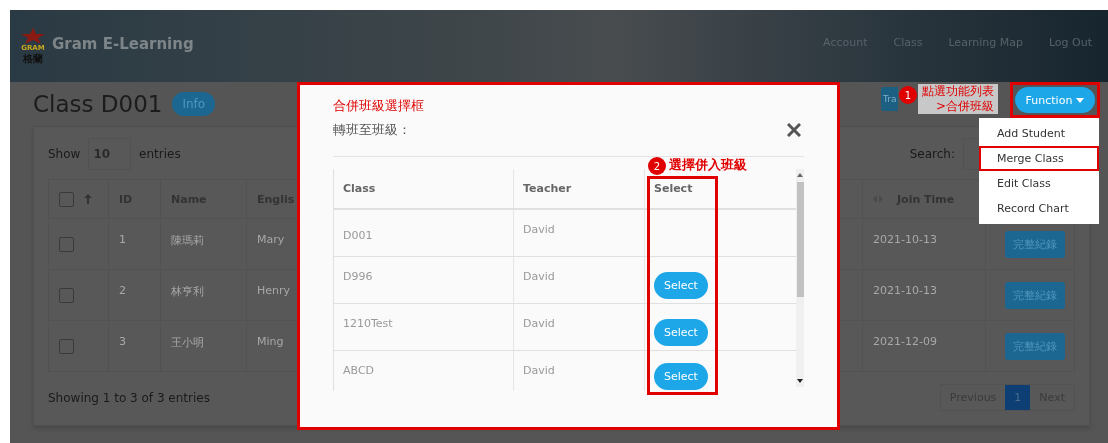 This screenshot has width=1108, height=443. I want to click on menu-item: Record Chart, so click(1039, 208).